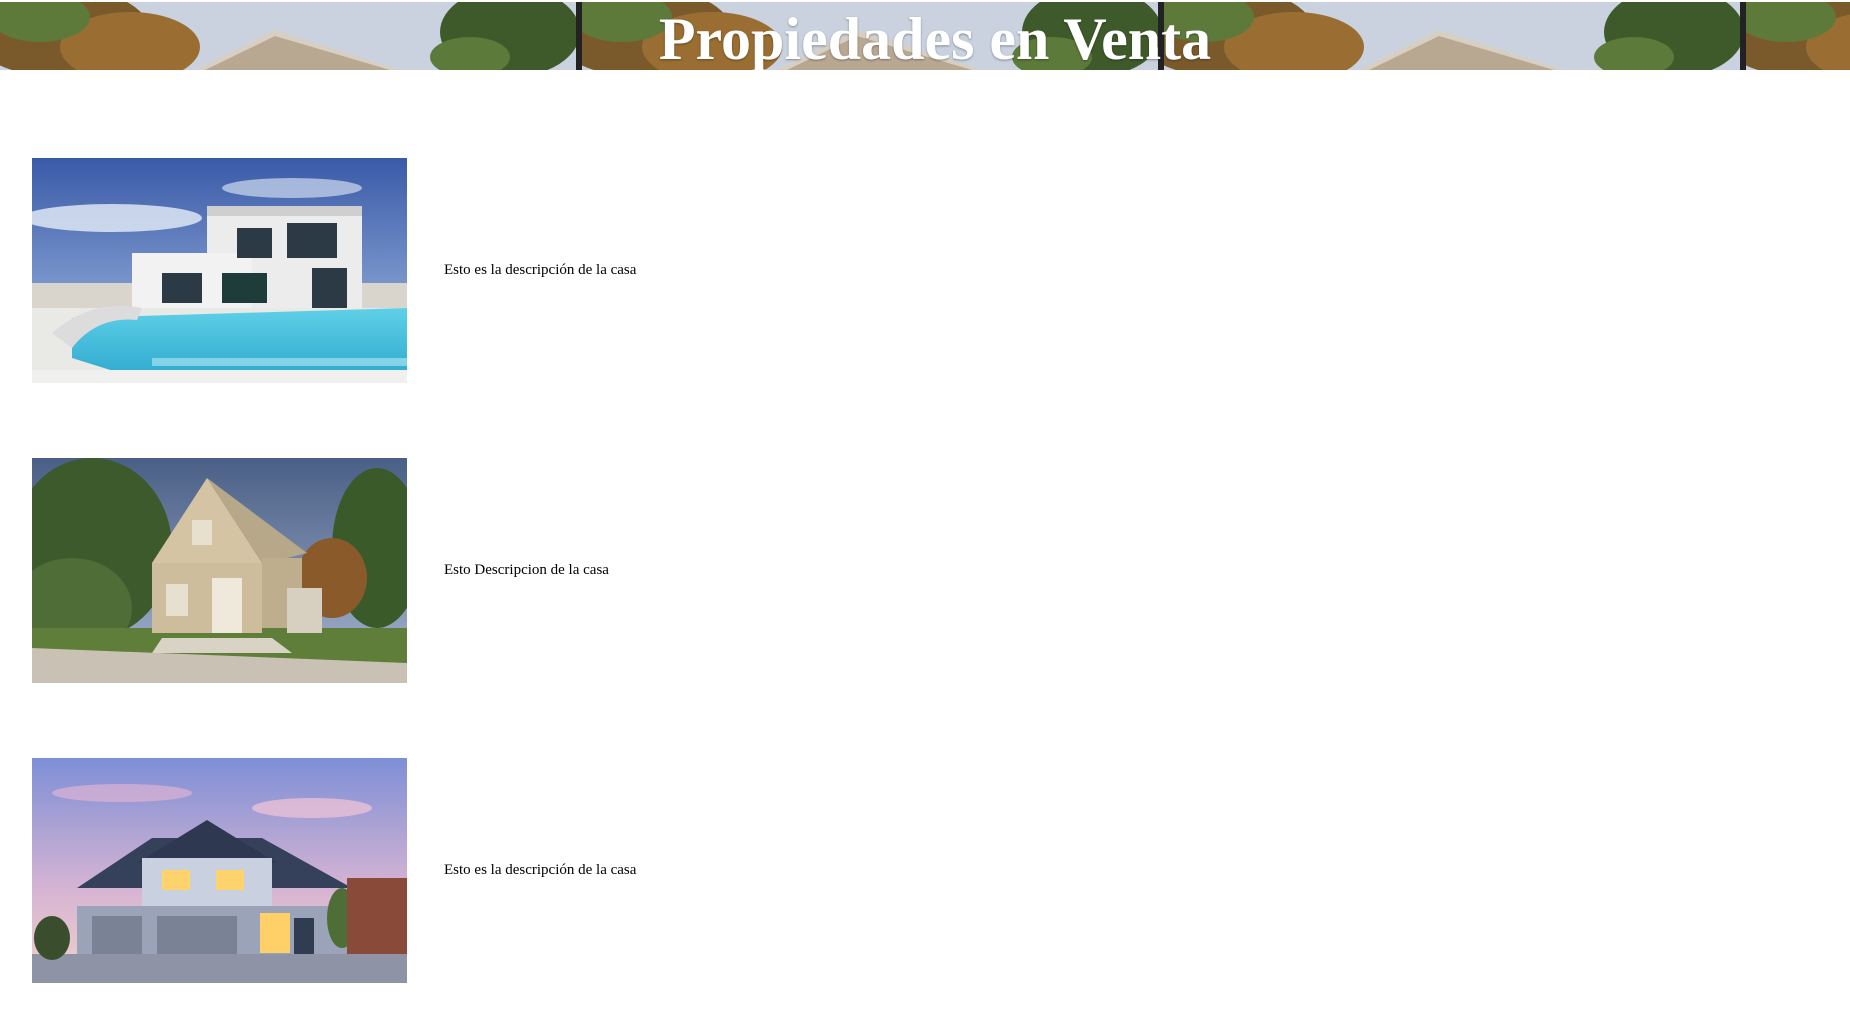 This screenshot has height=1021, width=1850. What do you see at coordinates (219, 570) in the screenshot?
I see `beige-cottage-photo` at bounding box center [219, 570].